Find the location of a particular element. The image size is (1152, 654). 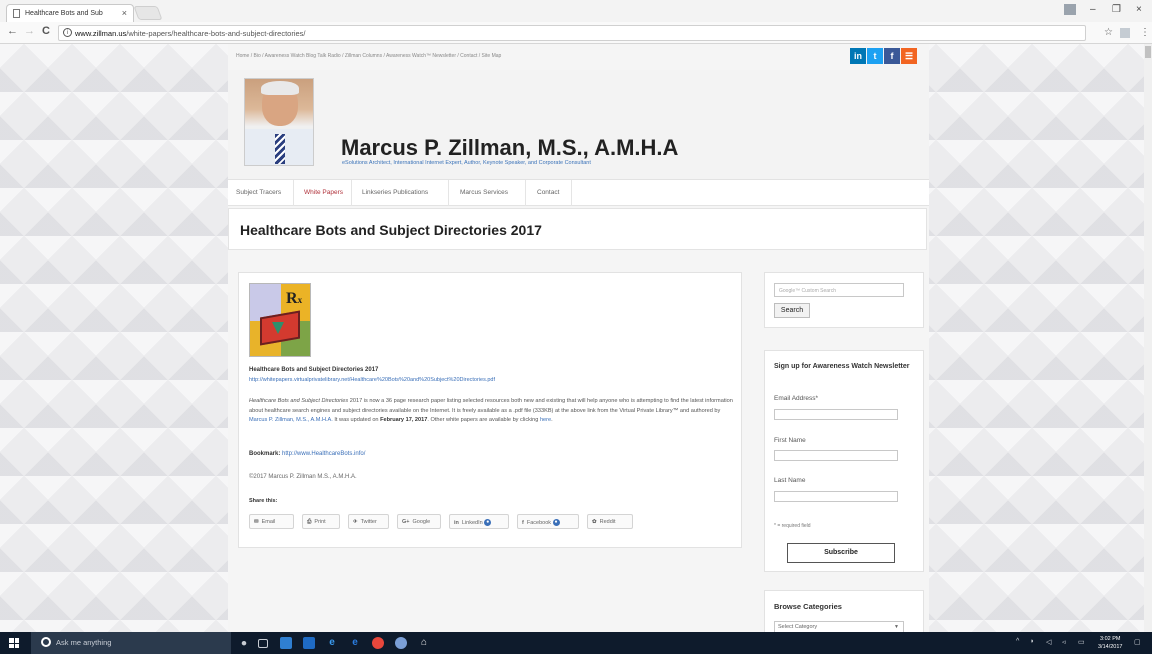

action-center-icon: ▢ is located at coordinates (1137, 642).